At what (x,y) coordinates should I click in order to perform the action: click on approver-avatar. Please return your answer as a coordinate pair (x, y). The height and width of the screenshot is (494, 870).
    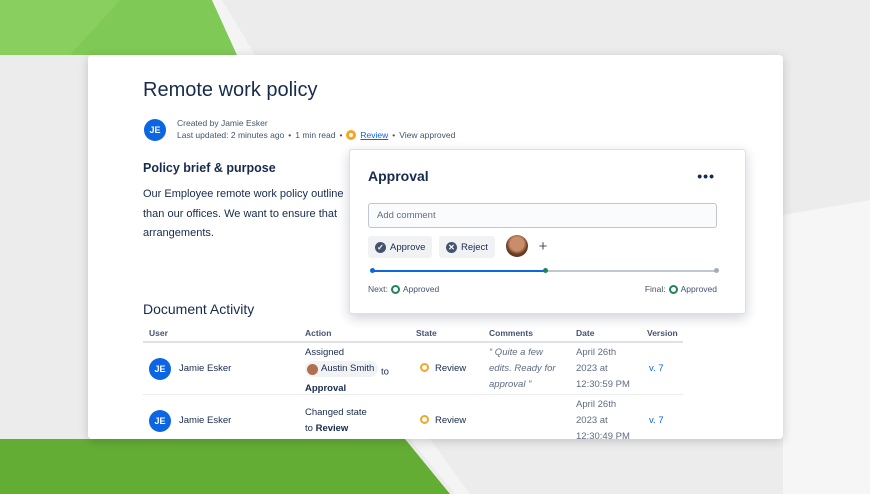
    Looking at the image, I should click on (517, 246).